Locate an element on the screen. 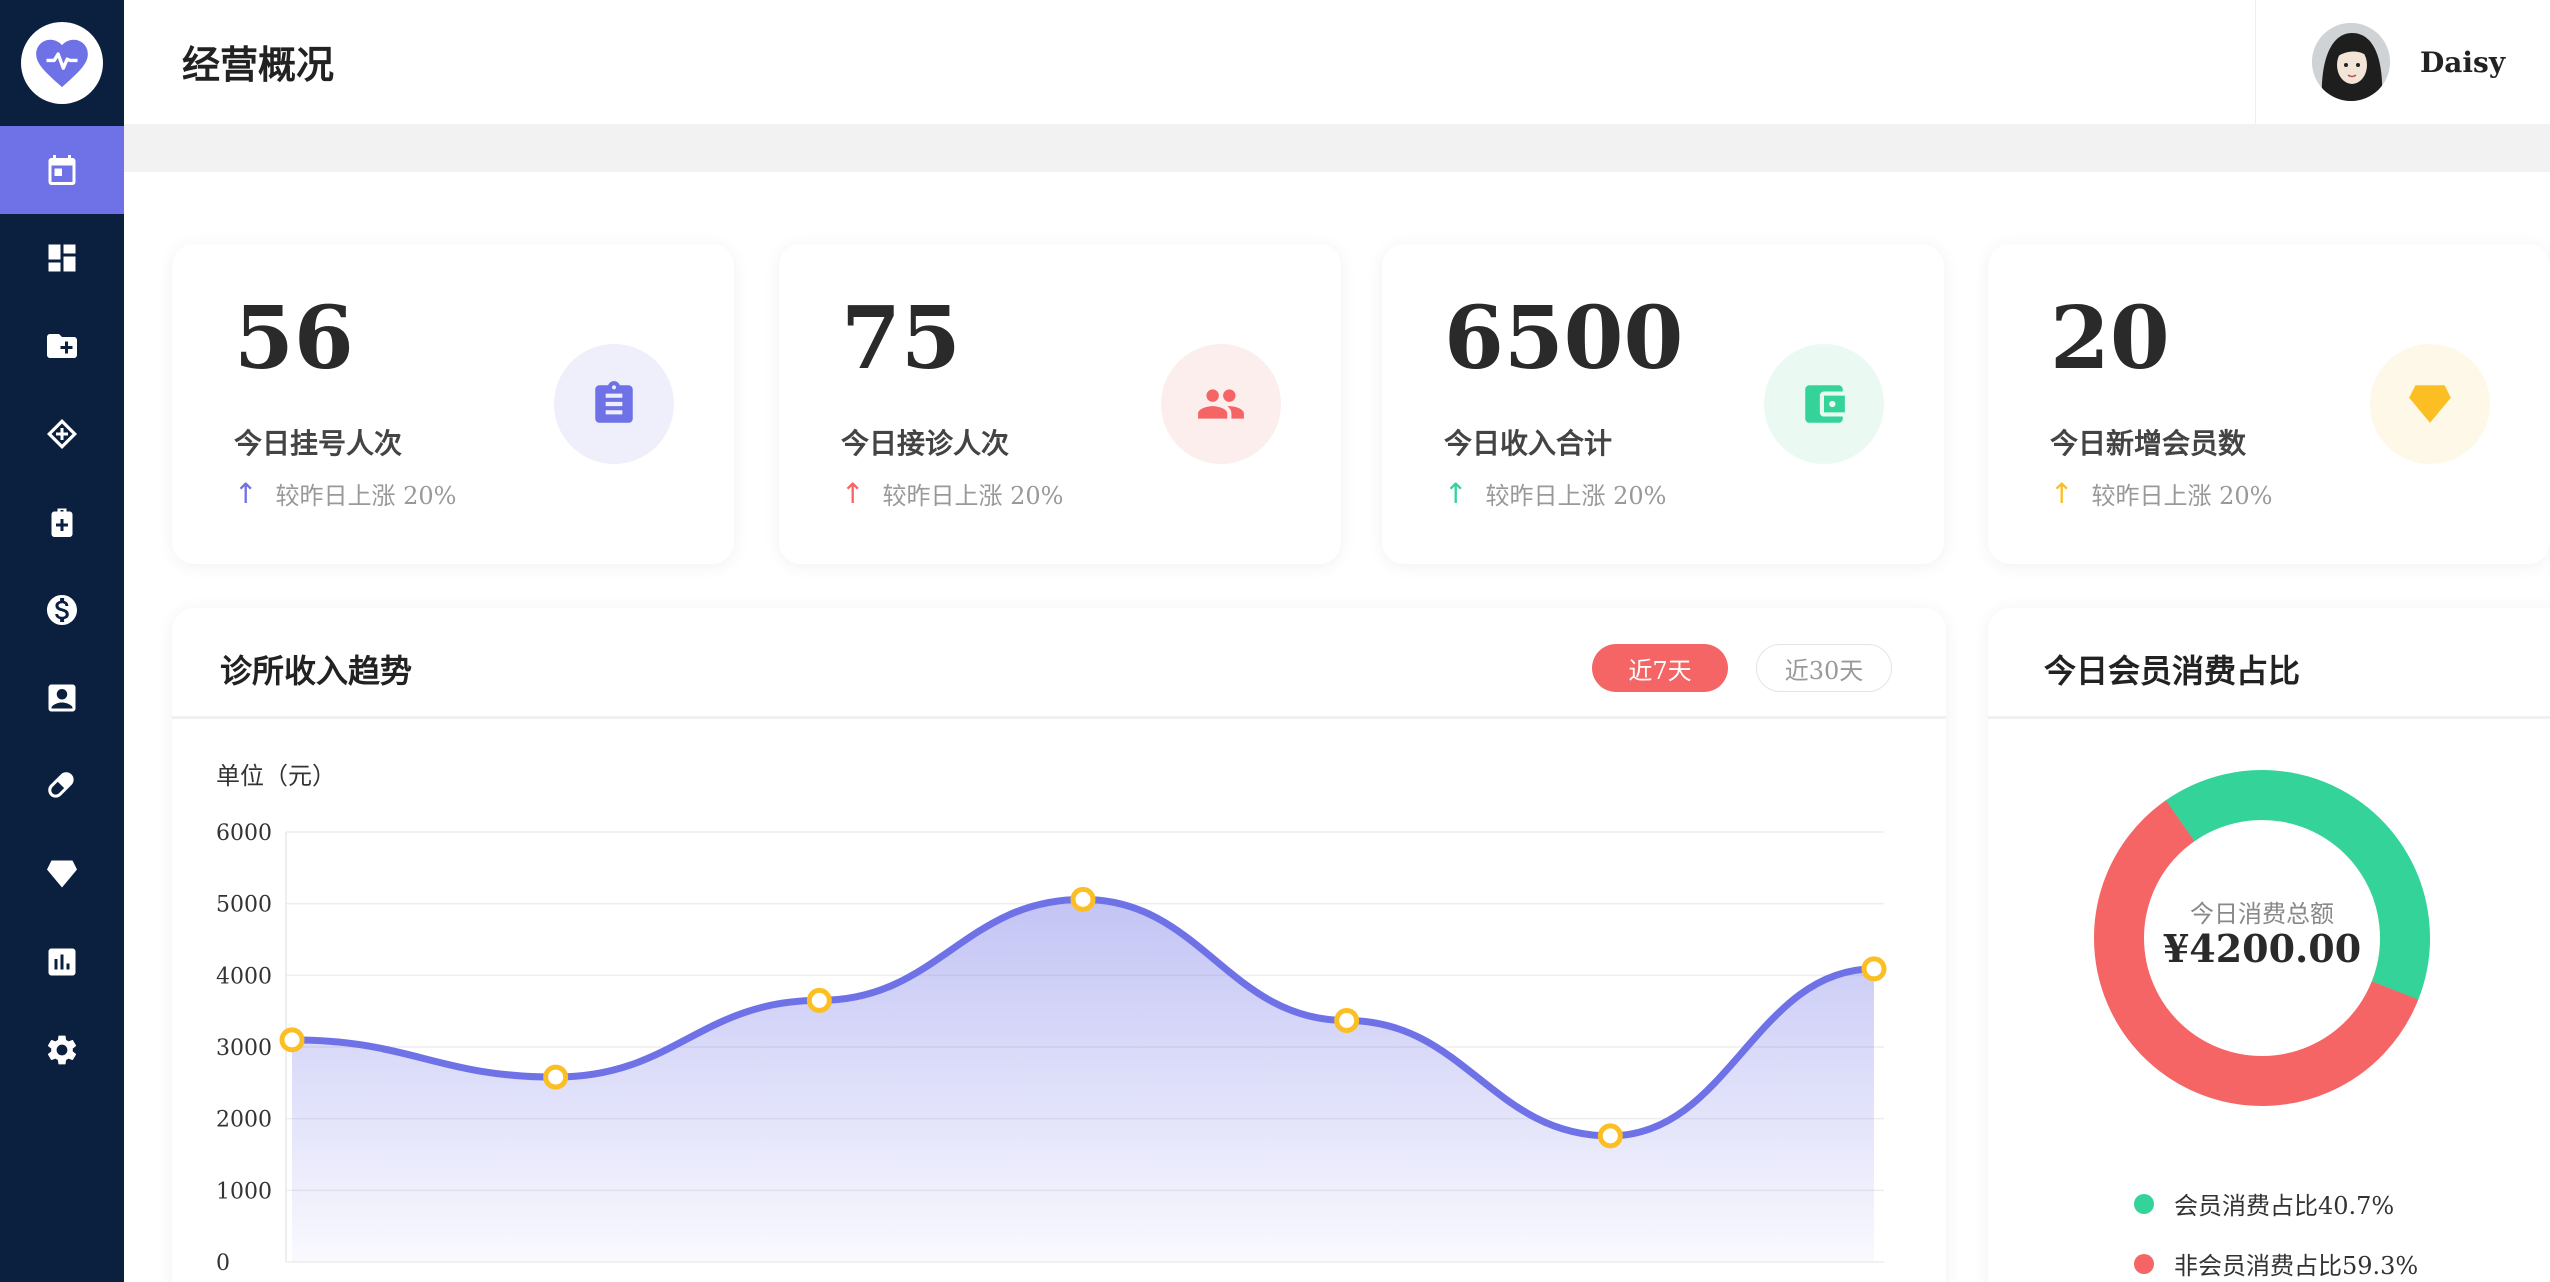 The height and width of the screenshot is (1282, 2550). calendar-icon is located at coordinates (62, 170).